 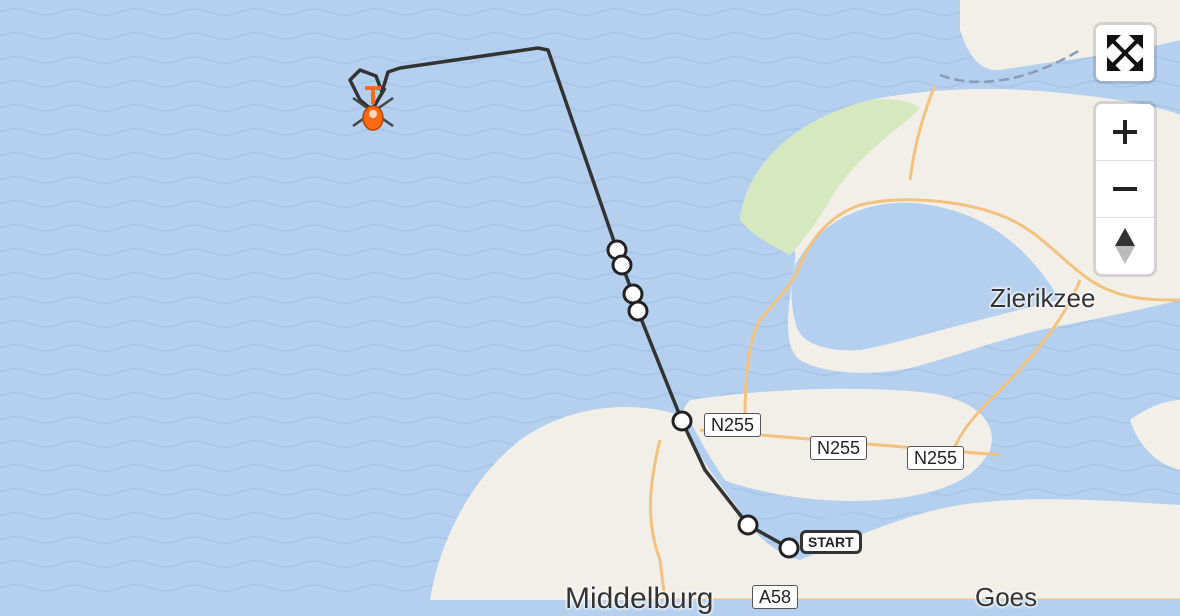 I want to click on reset-bearing-button, so click(x=1125, y=245).